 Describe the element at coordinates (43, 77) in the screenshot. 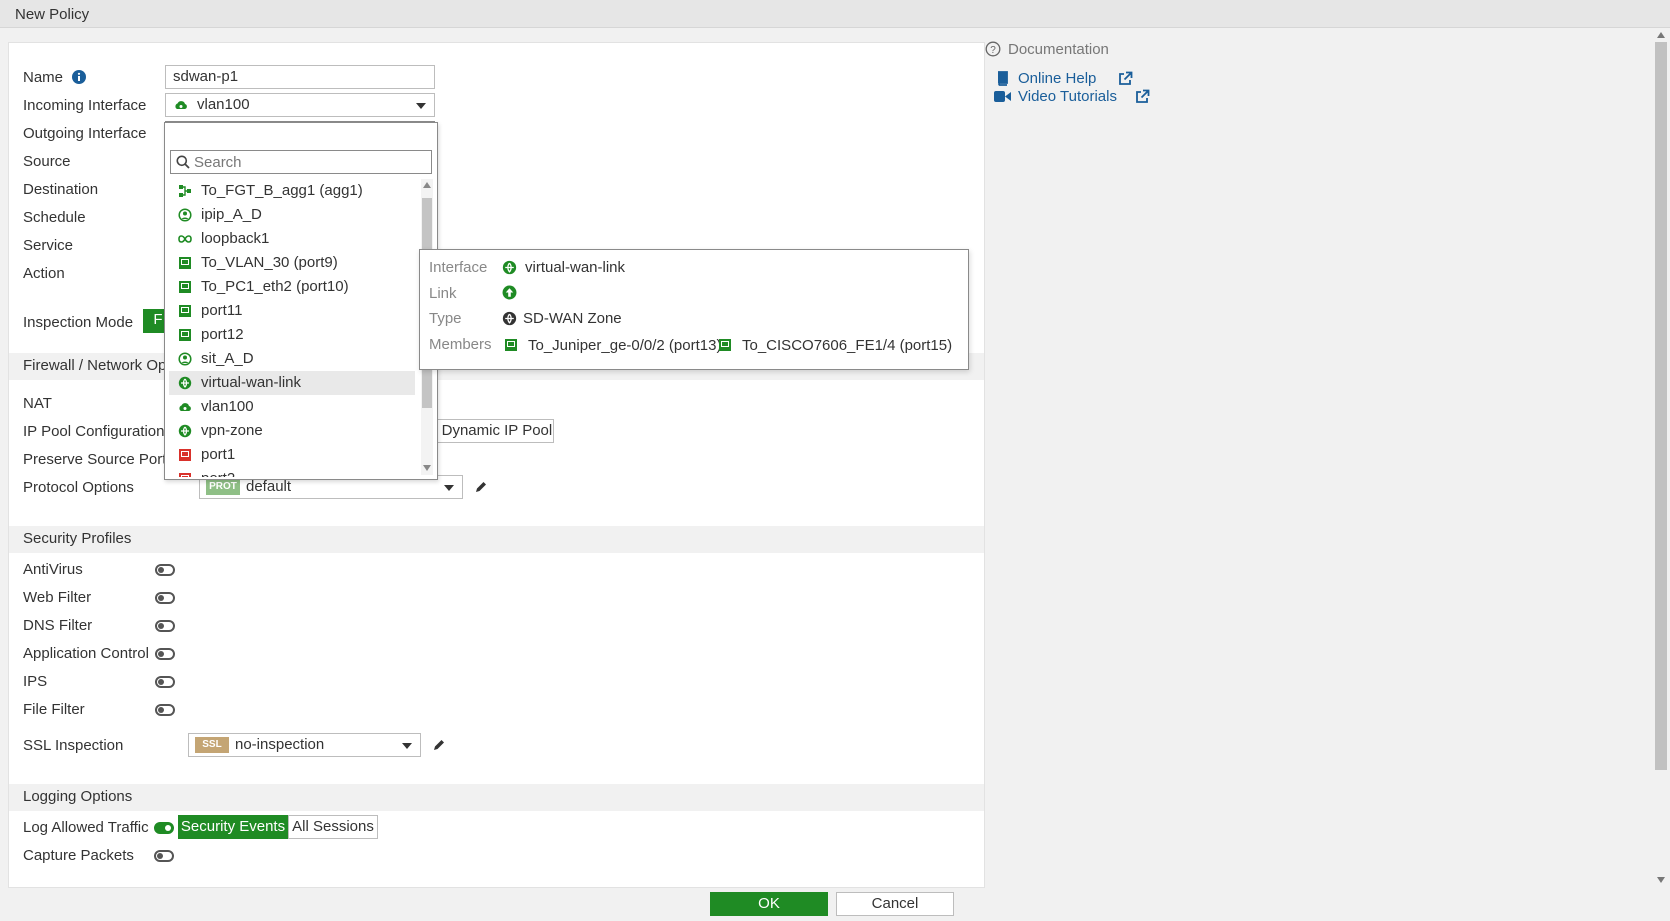

I see `name-label: Name` at that location.